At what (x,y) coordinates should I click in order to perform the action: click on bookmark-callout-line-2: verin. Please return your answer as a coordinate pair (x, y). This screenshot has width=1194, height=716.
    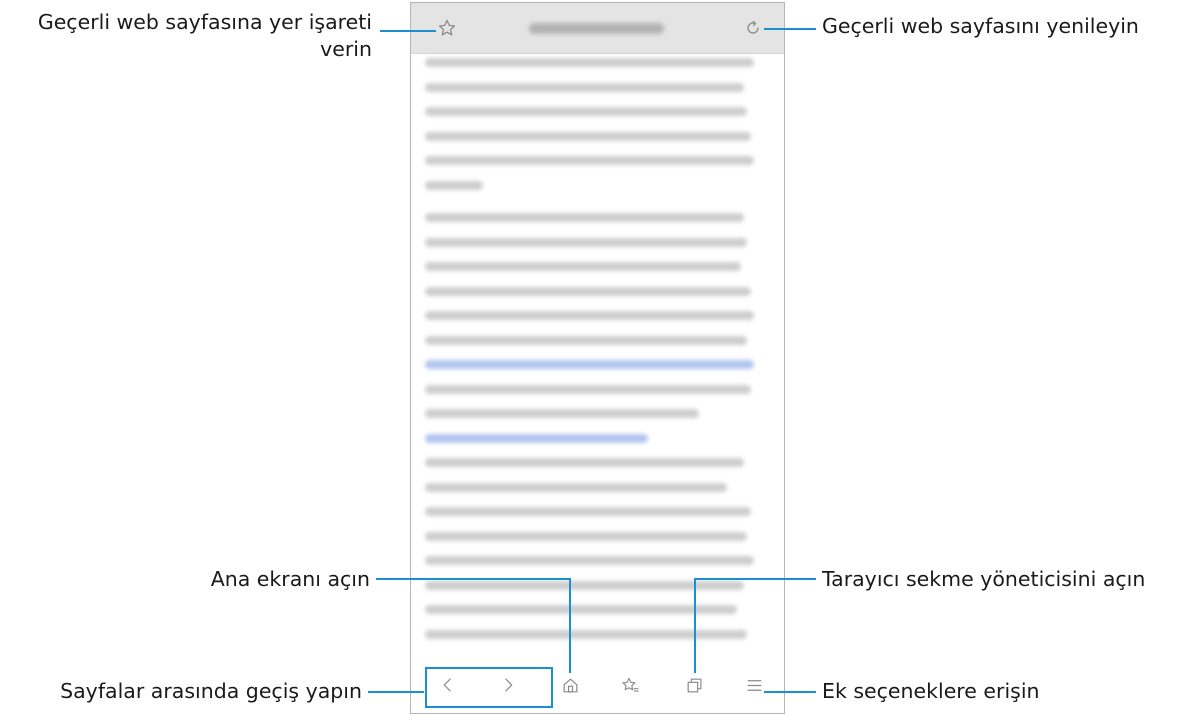
    Looking at the image, I should click on (346, 49).